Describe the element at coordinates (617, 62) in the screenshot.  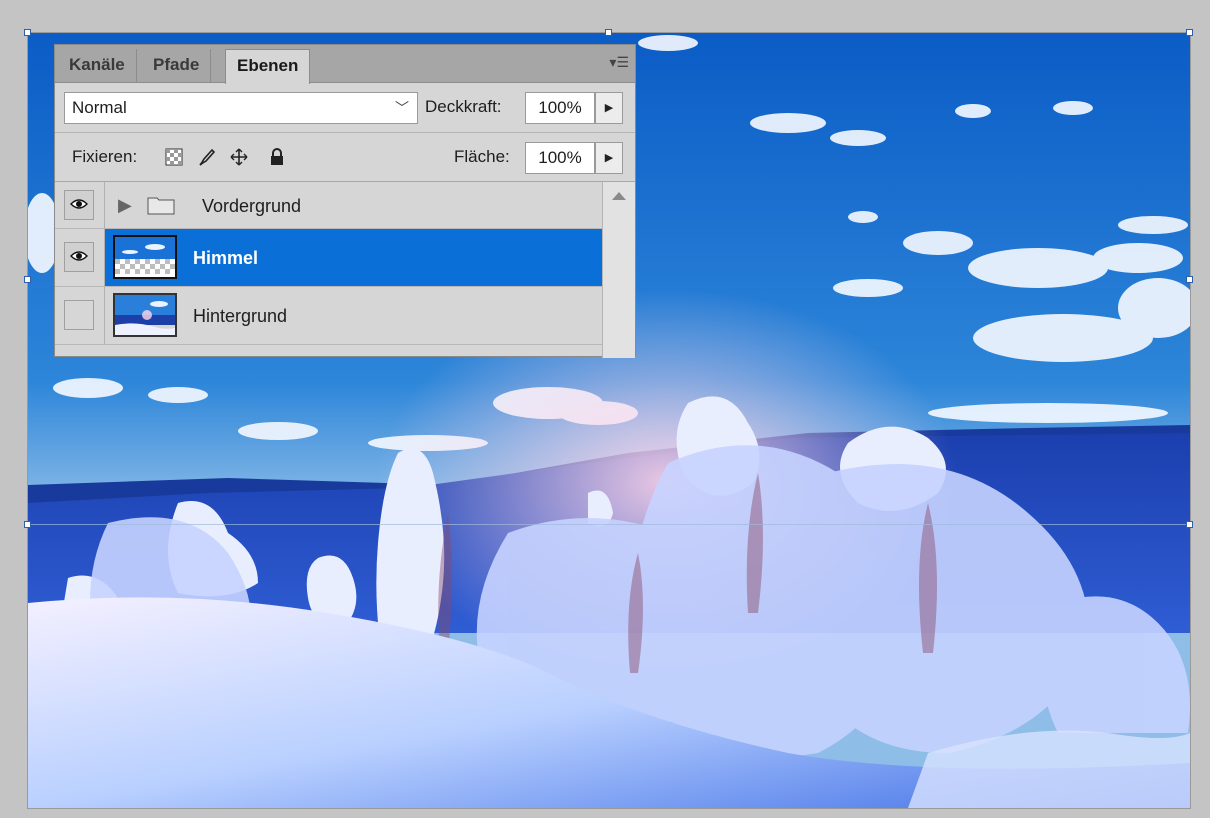
I see `panel-menu-icon: ▾☰` at that location.